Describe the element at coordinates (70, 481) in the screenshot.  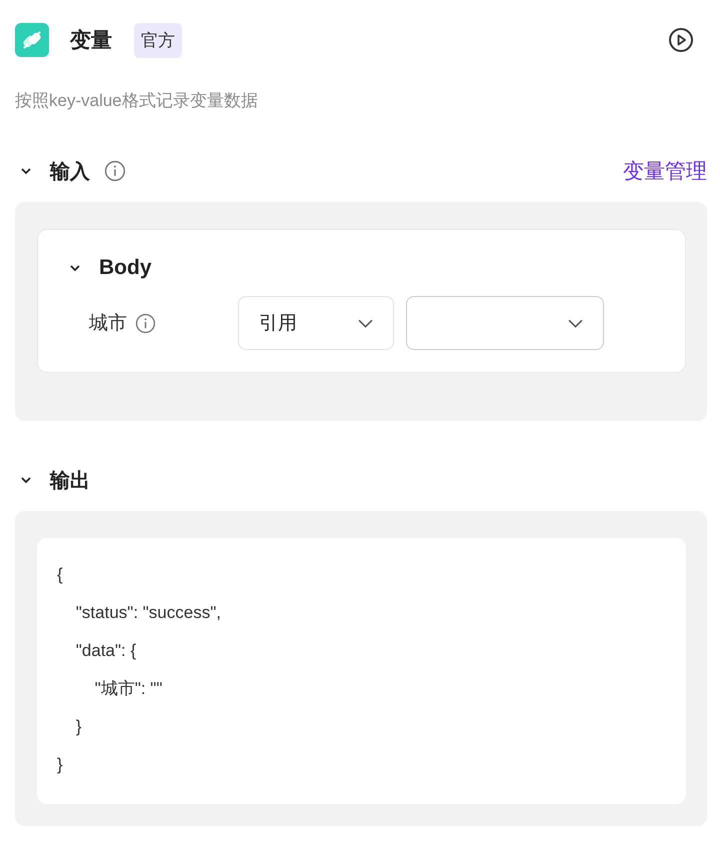
I see `section-title: 输出` at that location.